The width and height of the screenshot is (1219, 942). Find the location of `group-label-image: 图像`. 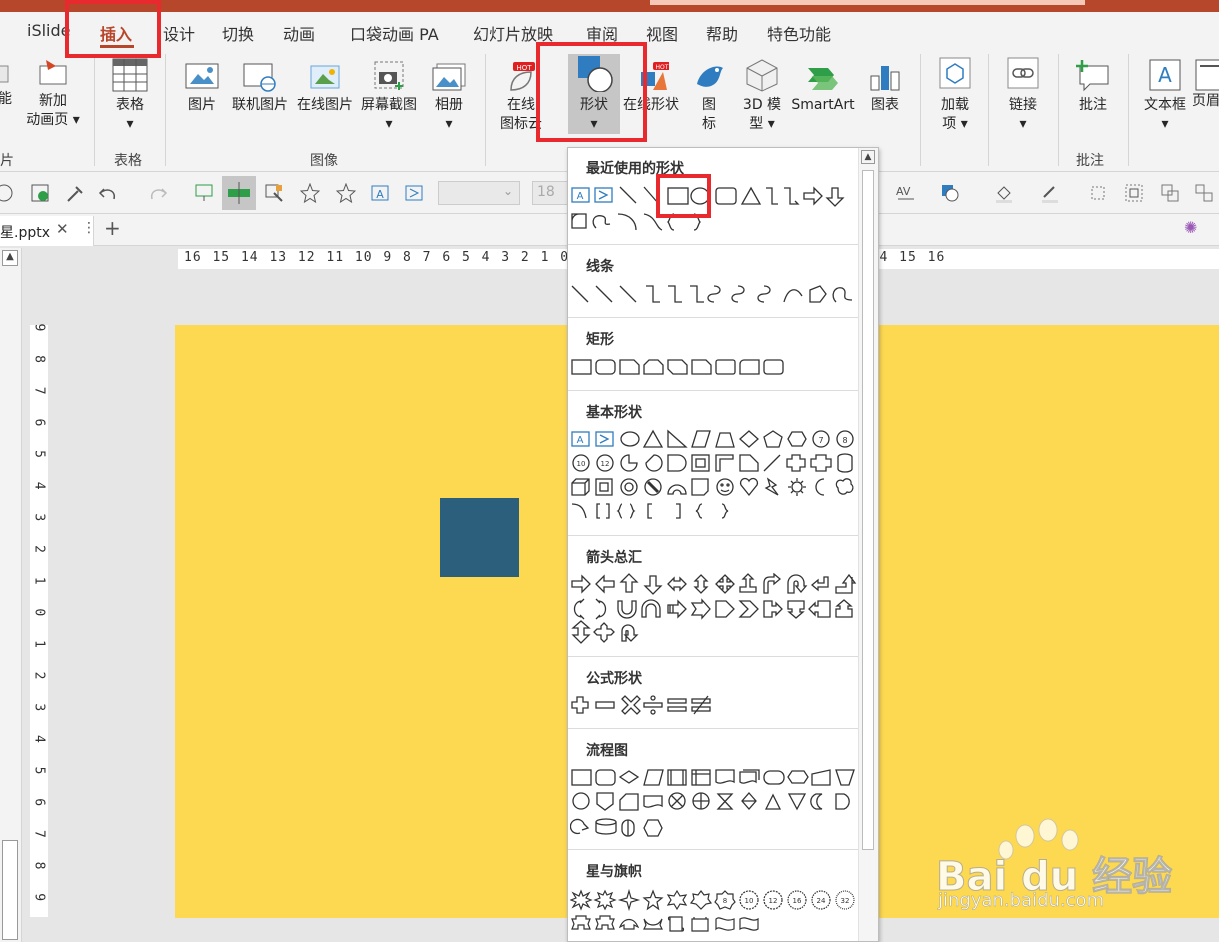

group-label-image: 图像 is located at coordinates (324, 161).